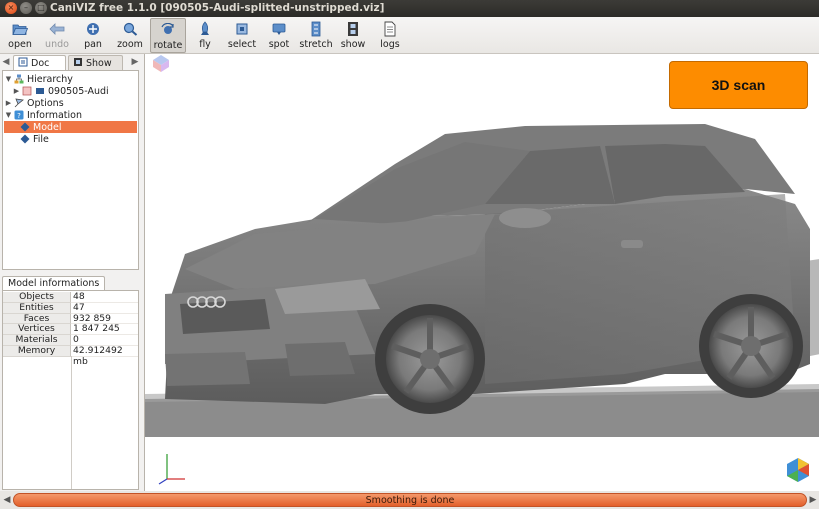  Describe the element at coordinates (50, 79) in the screenshot. I see `tree-label: Hierarchy` at that location.